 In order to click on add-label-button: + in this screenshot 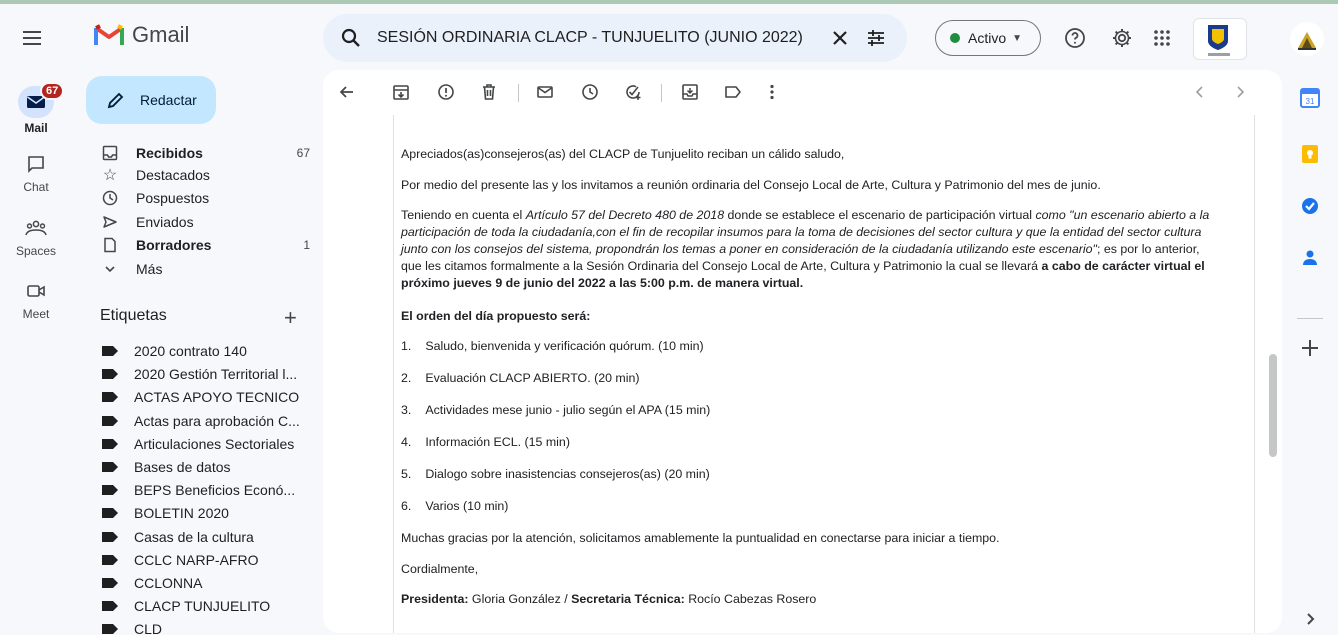, I will do `click(290, 318)`.